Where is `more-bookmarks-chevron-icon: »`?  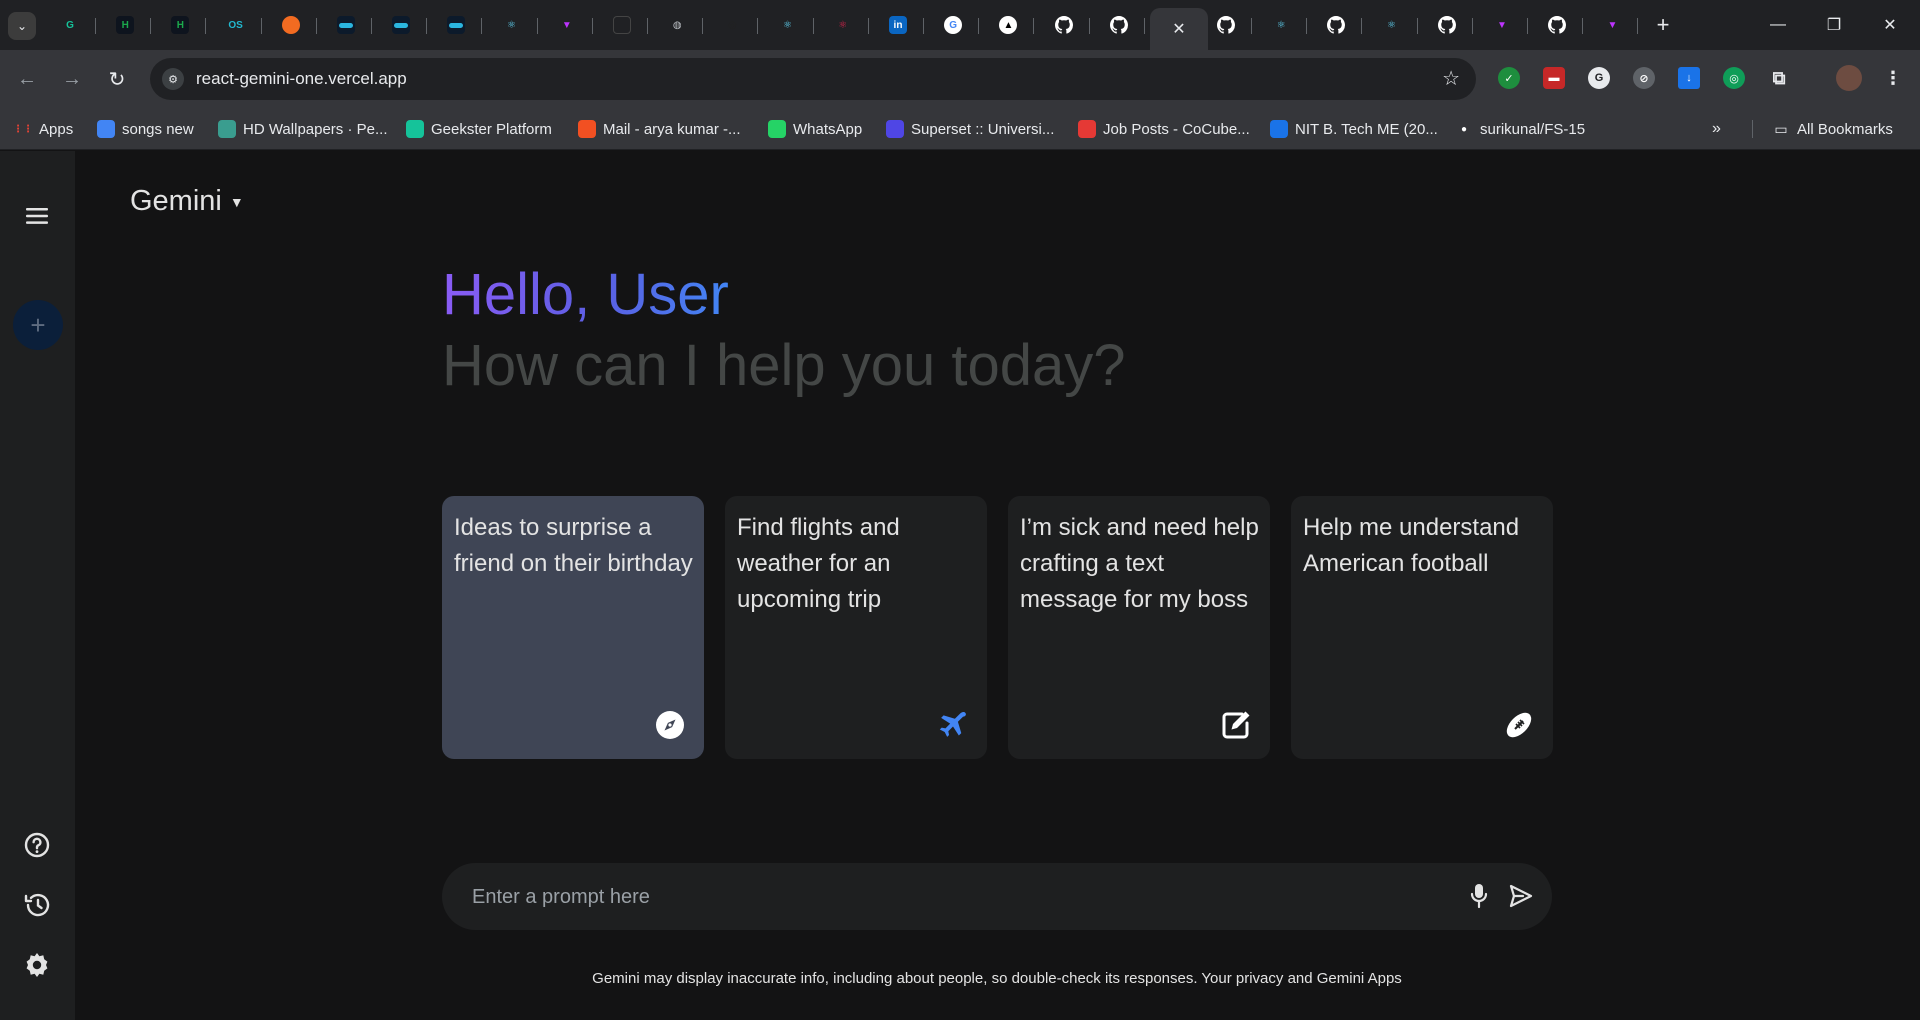
more-bookmarks-chevron-icon: » is located at coordinates (1716, 129).